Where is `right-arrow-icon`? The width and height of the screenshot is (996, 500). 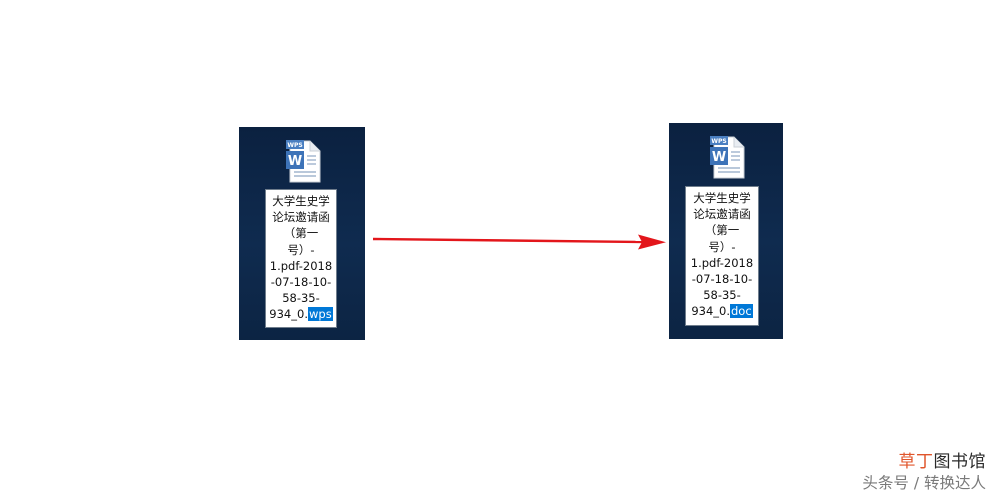 right-arrow-icon is located at coordinates (519, 242).